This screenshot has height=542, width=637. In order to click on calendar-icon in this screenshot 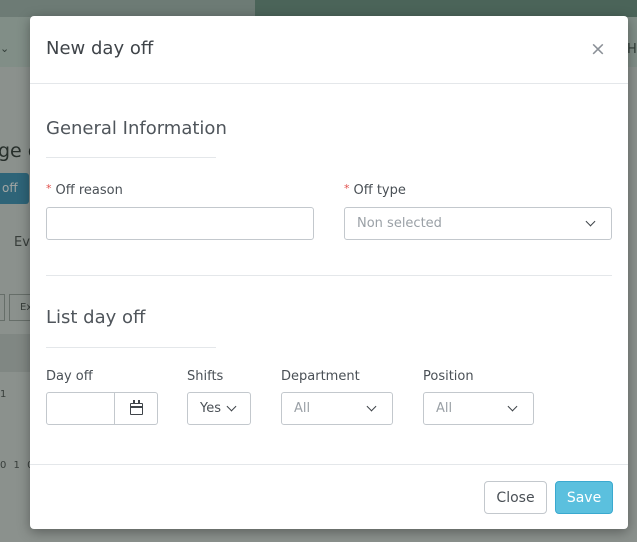, I will do `click(136, 407)`.